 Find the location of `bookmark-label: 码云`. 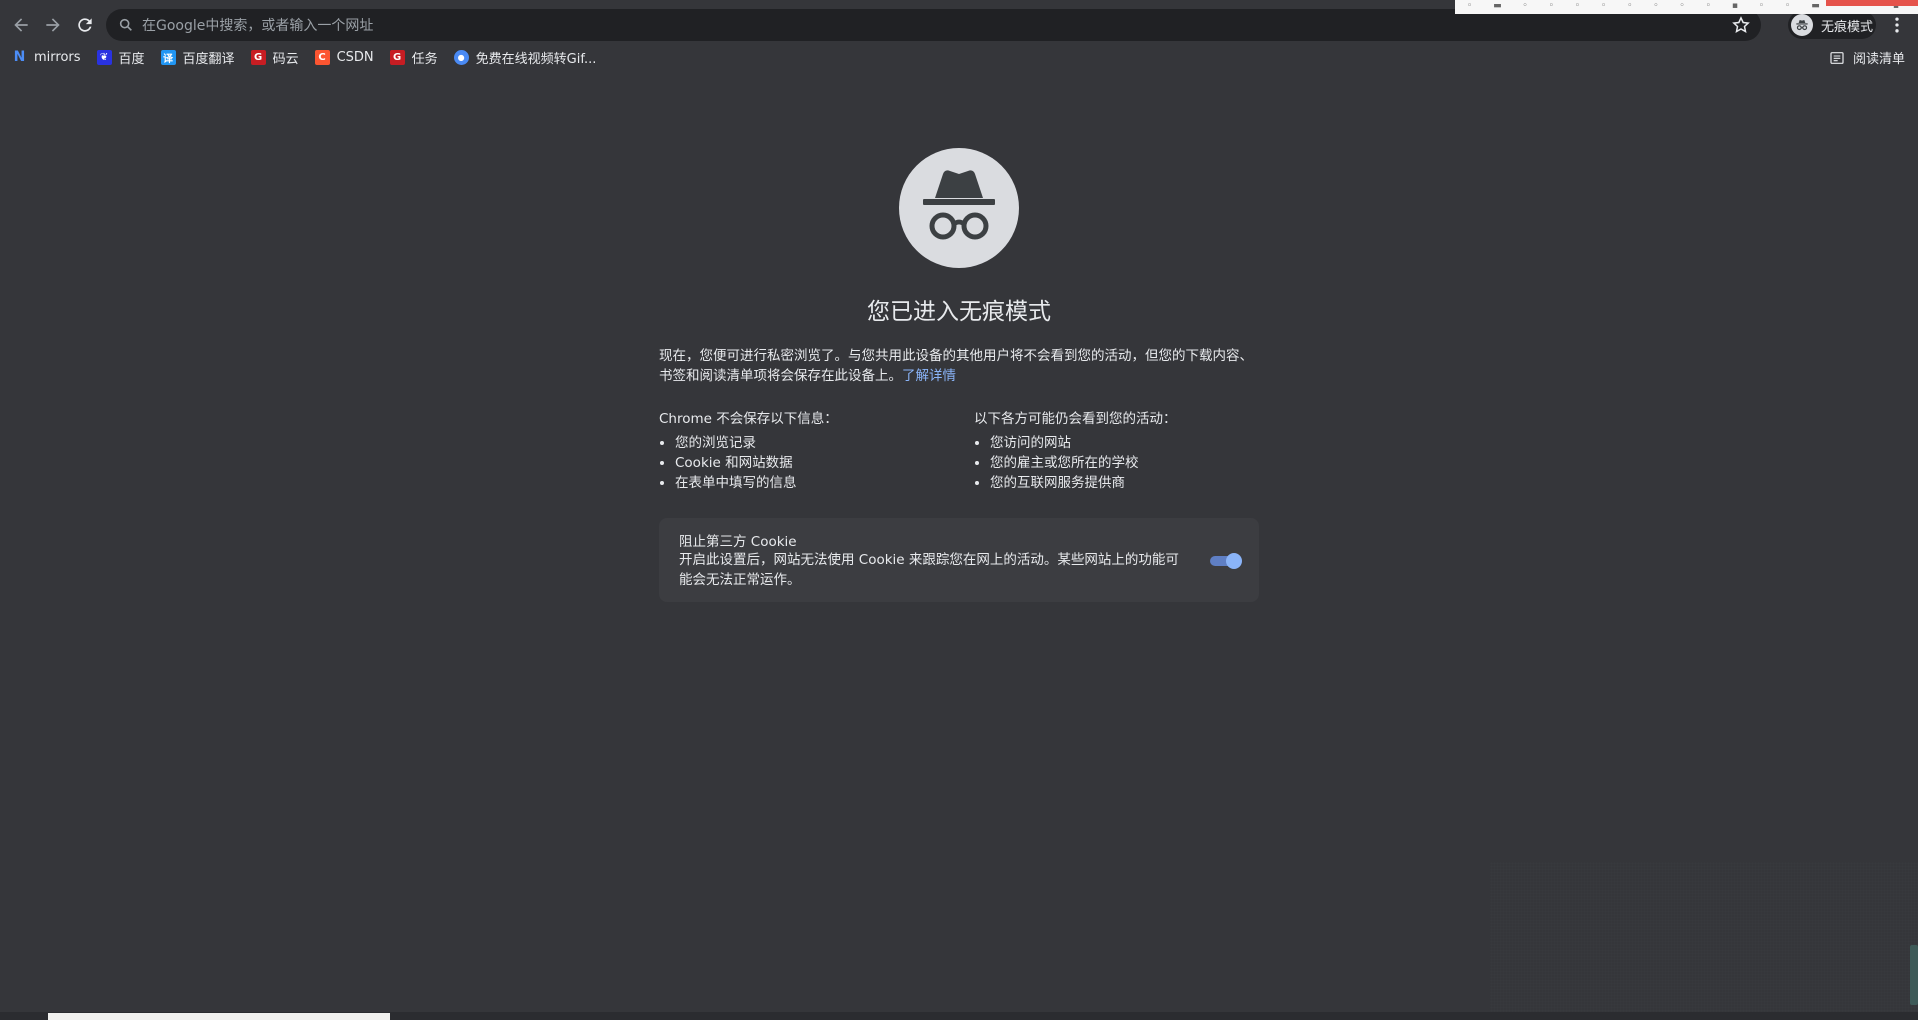

bookmark-label: 码云 is located at coordinates (285, 59).